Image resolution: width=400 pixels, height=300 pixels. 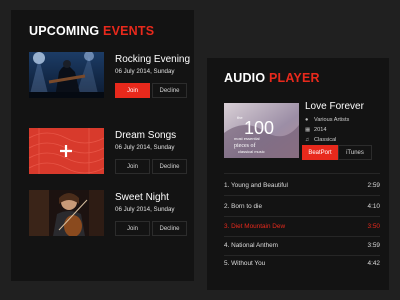 What do you see at coordinates (320, 130) in the screenshot?
I see `release-year: 2014` at bounding box center [320, 130].